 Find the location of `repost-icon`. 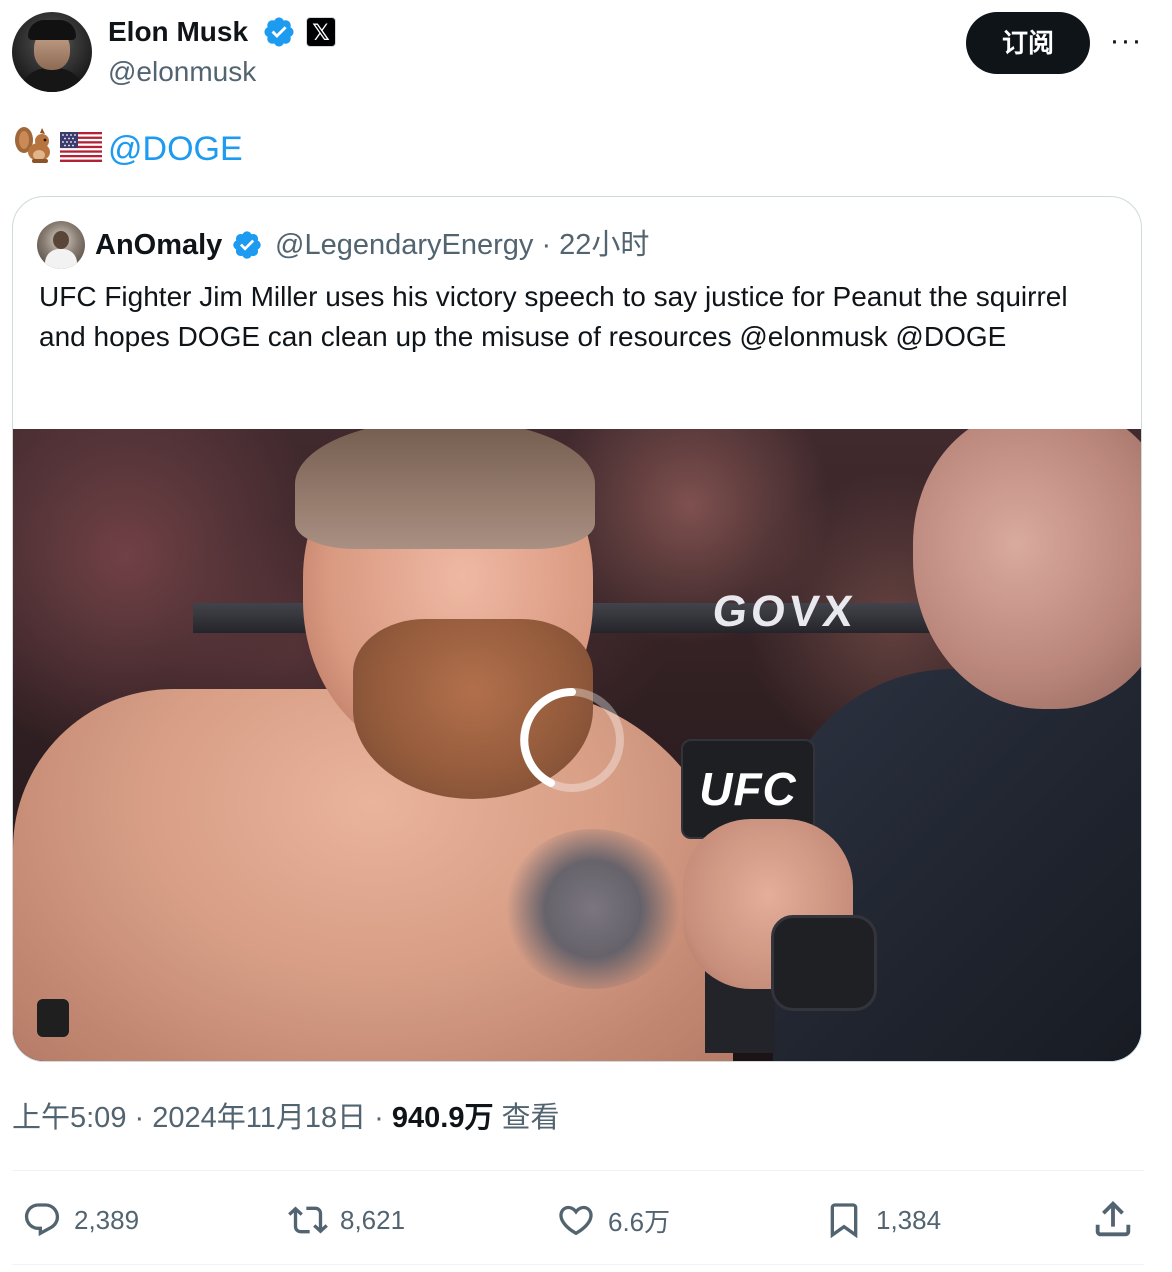

repost-icon is located at coordinates (308, 1220).